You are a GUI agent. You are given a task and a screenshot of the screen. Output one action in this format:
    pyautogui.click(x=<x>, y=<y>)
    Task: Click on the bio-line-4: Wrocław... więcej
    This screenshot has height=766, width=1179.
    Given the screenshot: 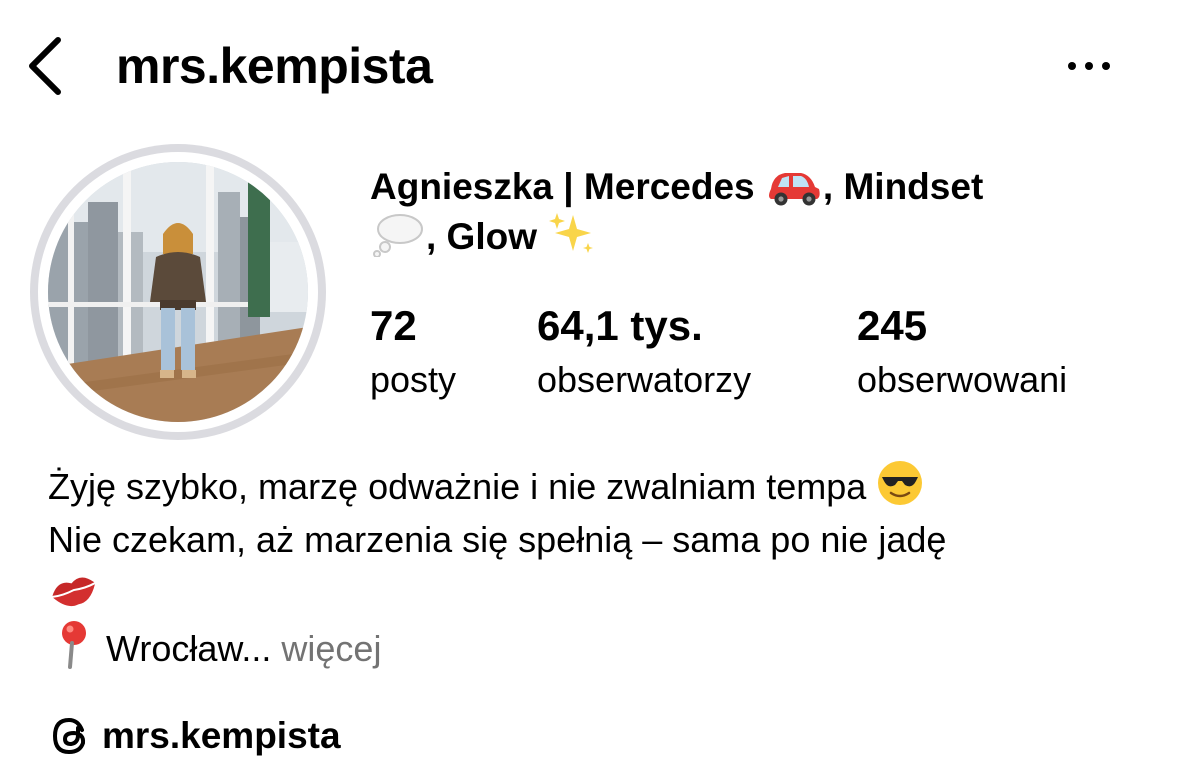 What is the action you would take?
    pyautogui.click(x=603, y=647)
    